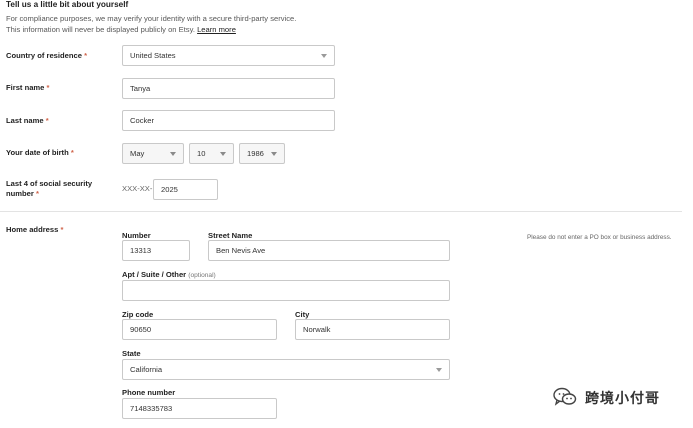 The width and height of the screenshot is (693, 428). What do you see at coordinates (228, 55) in the screenshot?
I see `country-select: United States` at bounding box center [228, 55].